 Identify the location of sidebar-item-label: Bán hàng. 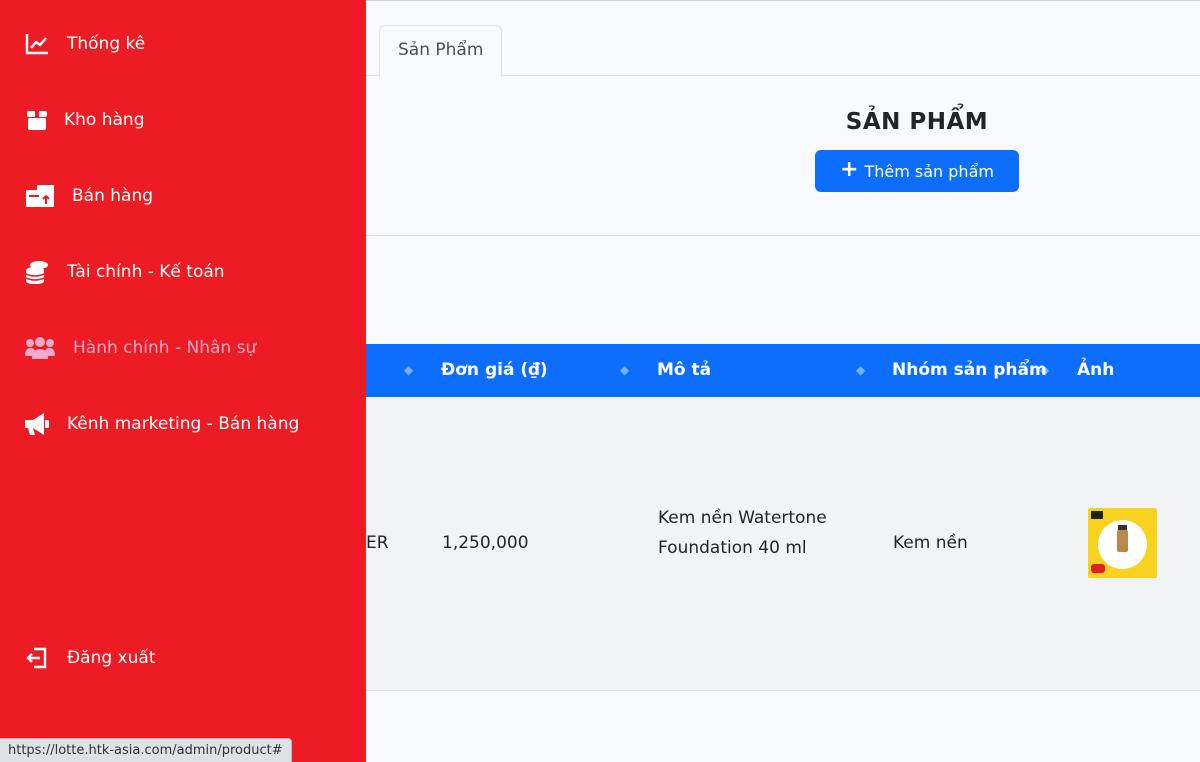
(113, 196).